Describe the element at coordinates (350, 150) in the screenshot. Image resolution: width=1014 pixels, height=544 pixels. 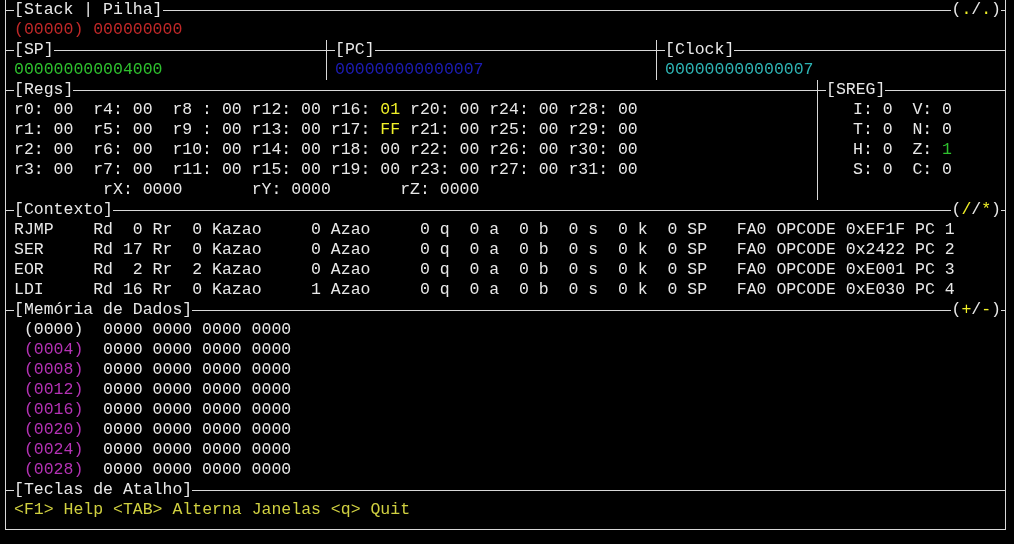
I see `register-label: r18:` at that location.